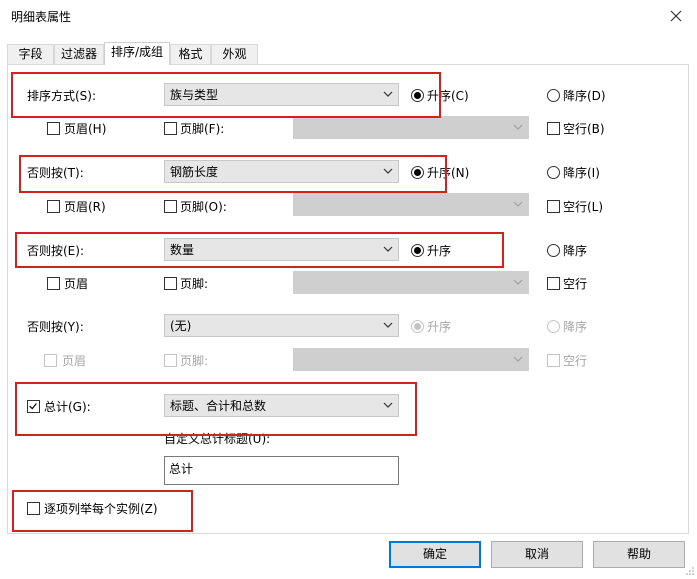  What do you see at coordinates (411, 359) in the screenshot?
I see `then-by-3-footer-combo` at bounding box center [411, 359].